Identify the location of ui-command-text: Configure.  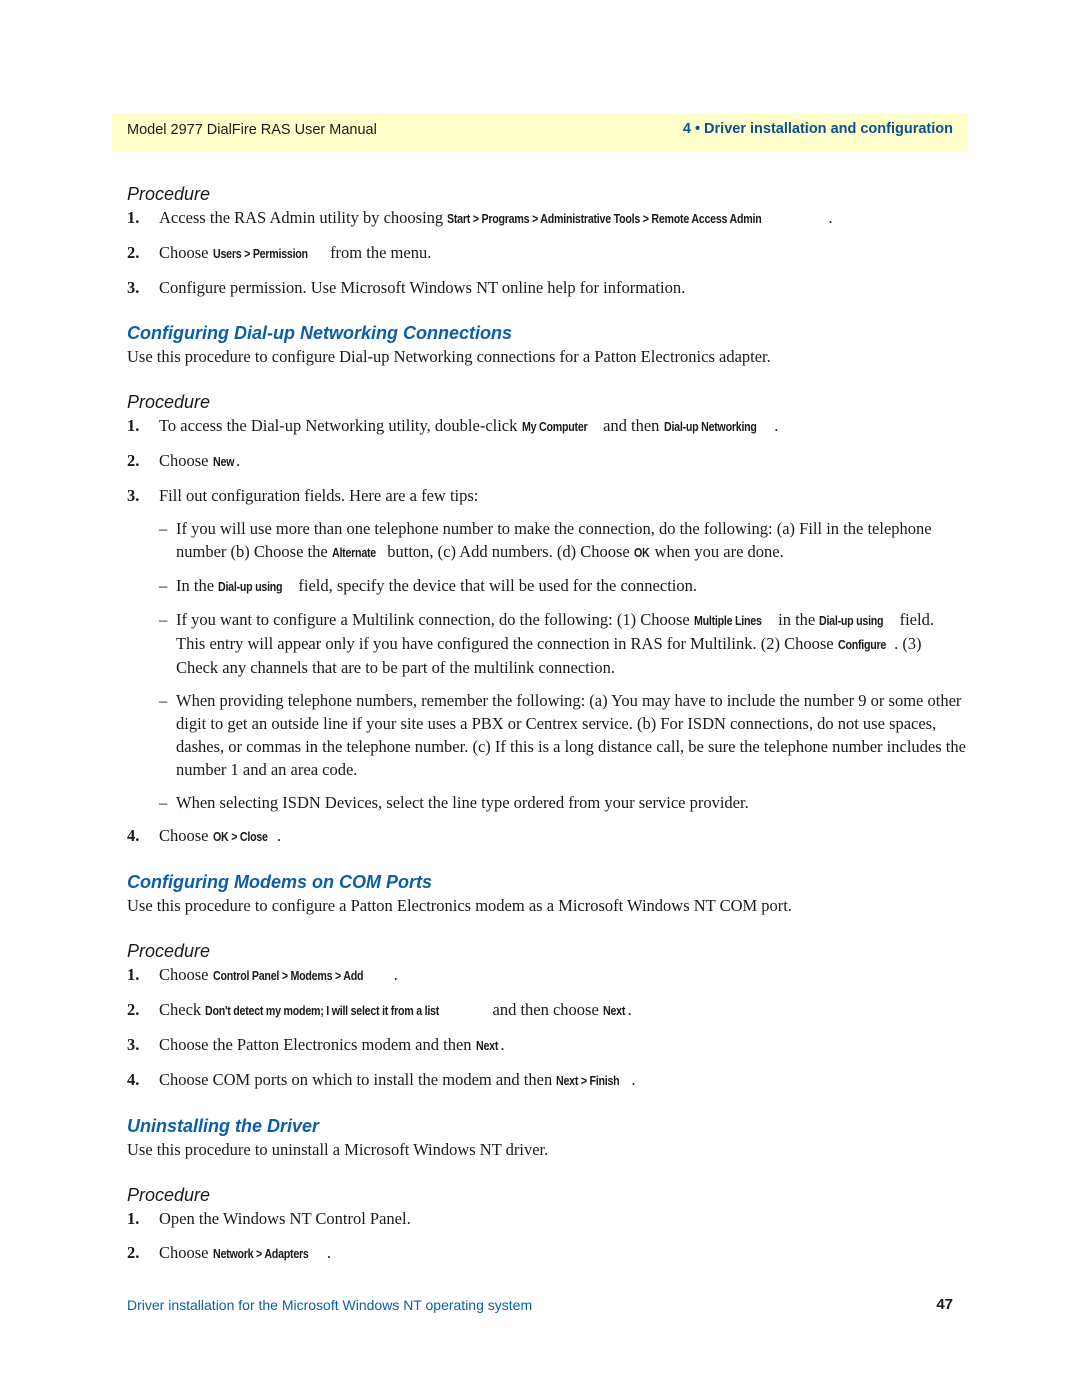
(861, 644).